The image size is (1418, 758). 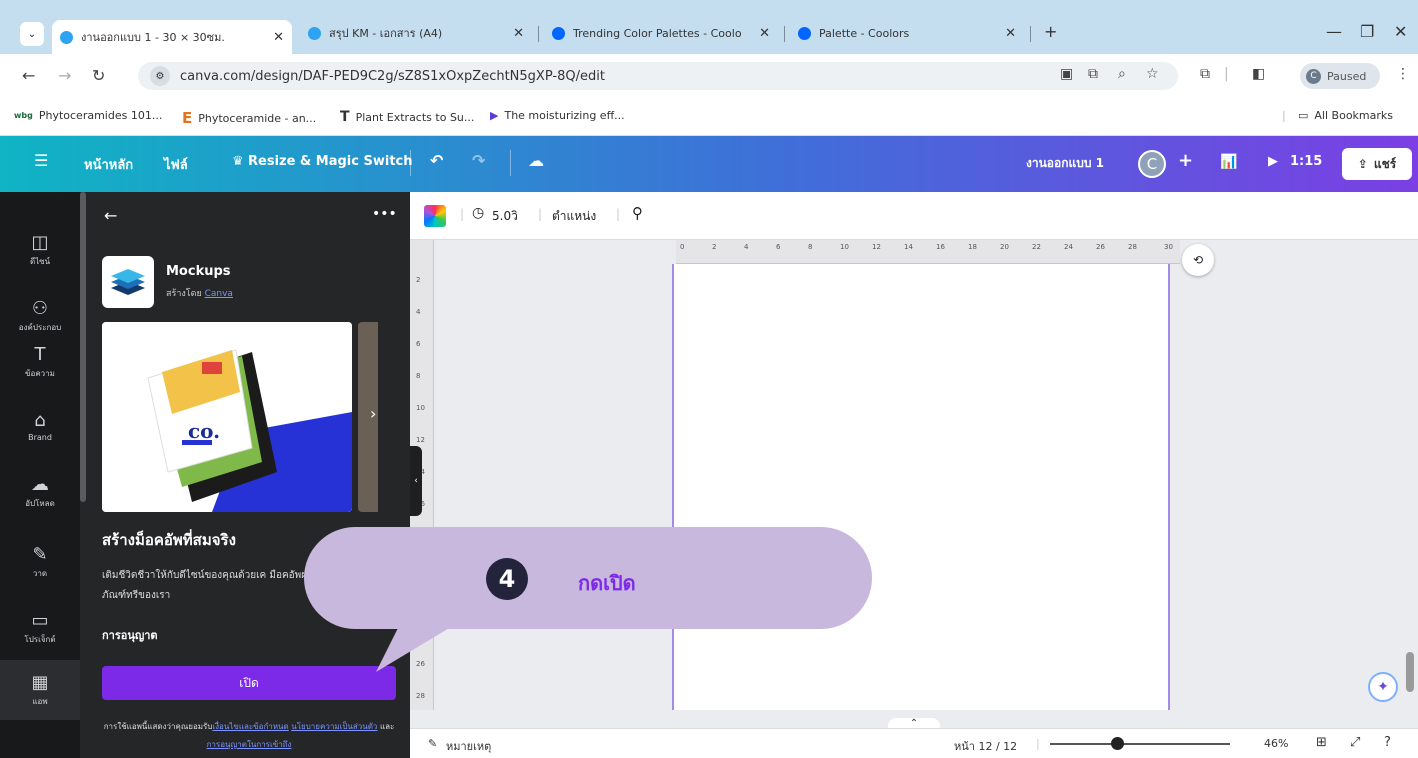 I want to click on notes-button: หมายเหตุ, so click(x=468, y=746).